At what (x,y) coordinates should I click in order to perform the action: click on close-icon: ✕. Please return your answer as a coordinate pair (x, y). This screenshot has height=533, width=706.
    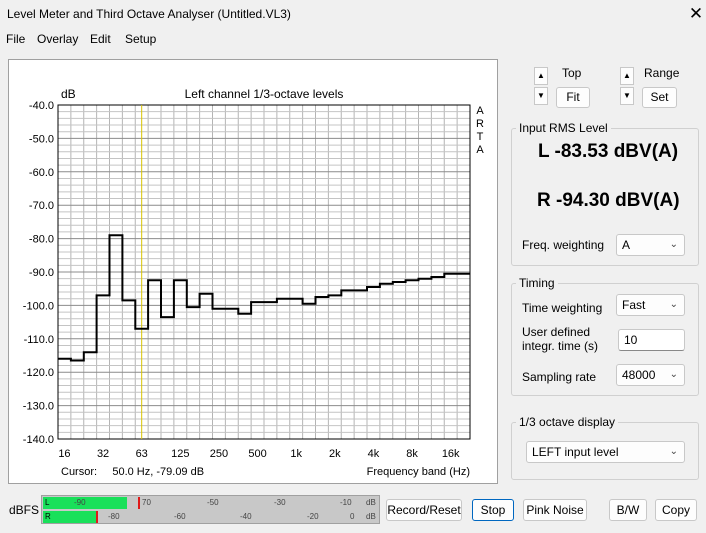
    Looking at the image, I should click on (696, 14).